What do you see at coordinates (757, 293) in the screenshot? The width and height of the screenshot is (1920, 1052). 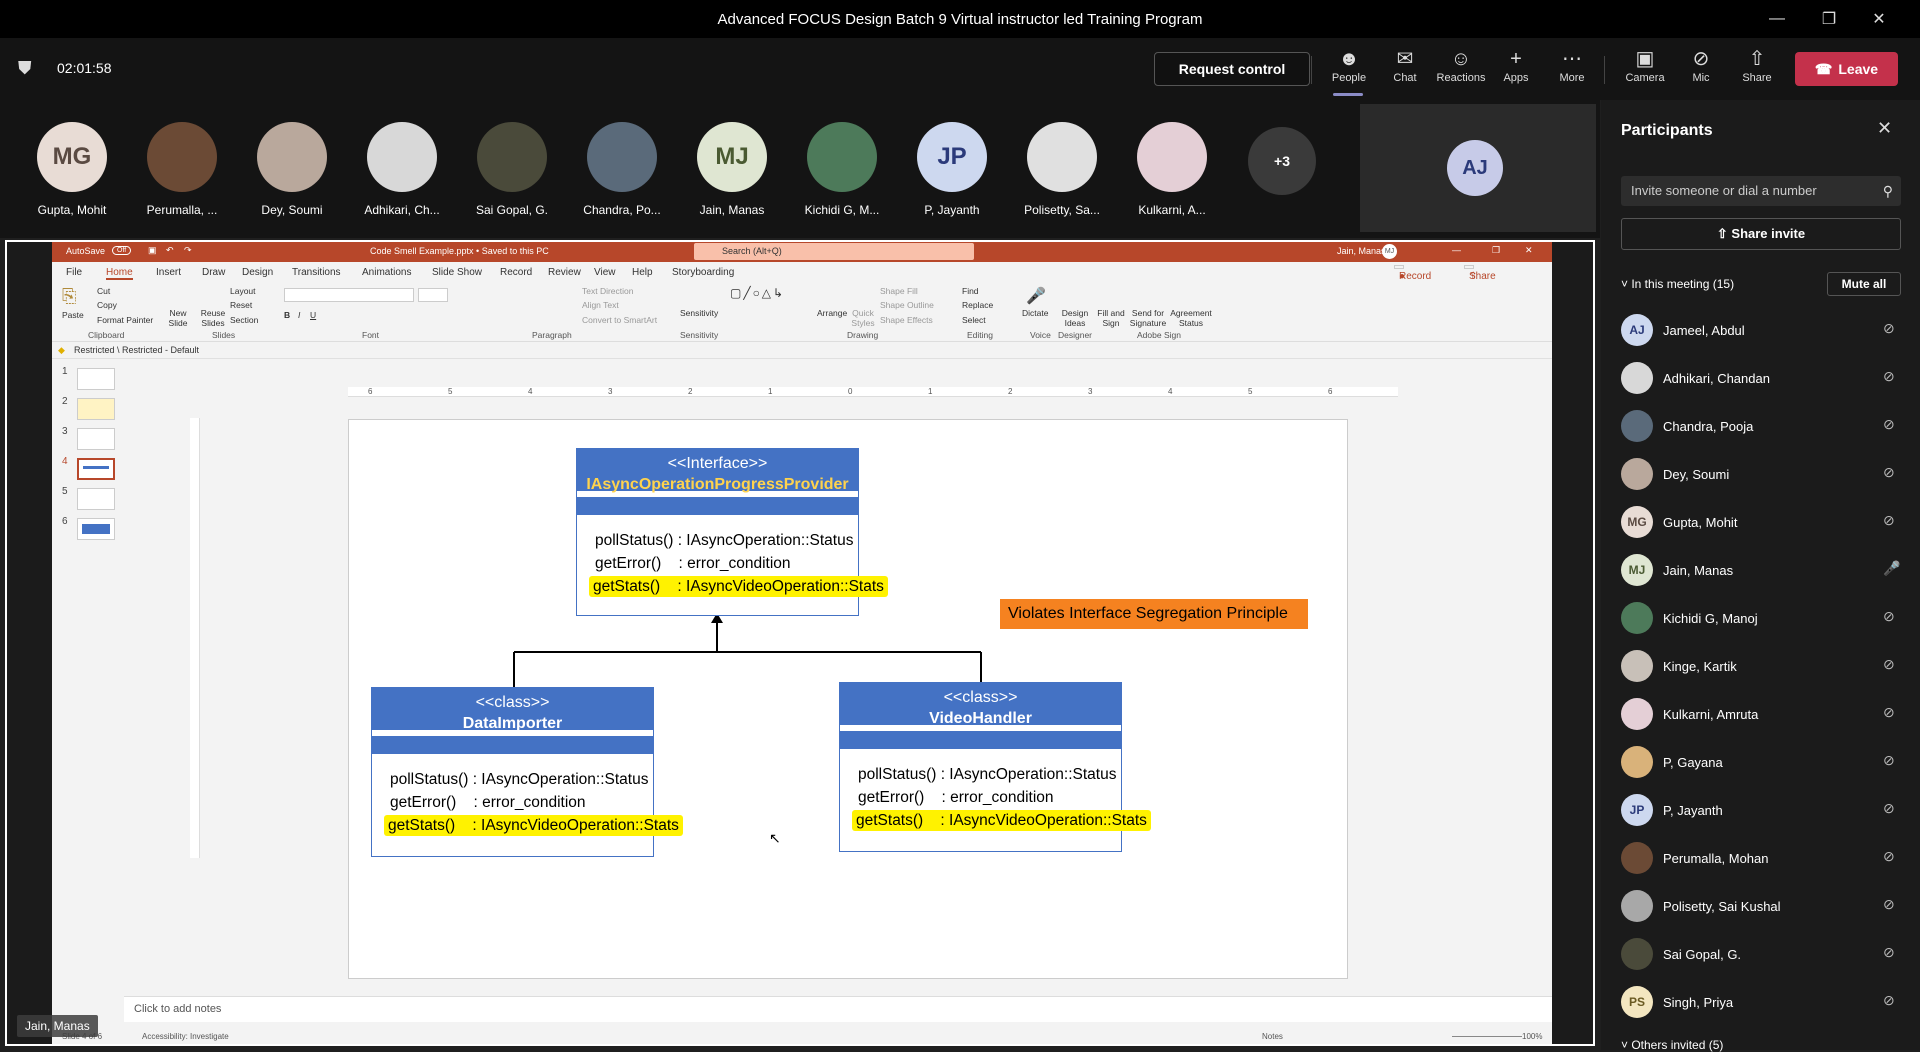 I see `shapes-gallery: ▢╱○△↳` at bounding box center [757, 293].